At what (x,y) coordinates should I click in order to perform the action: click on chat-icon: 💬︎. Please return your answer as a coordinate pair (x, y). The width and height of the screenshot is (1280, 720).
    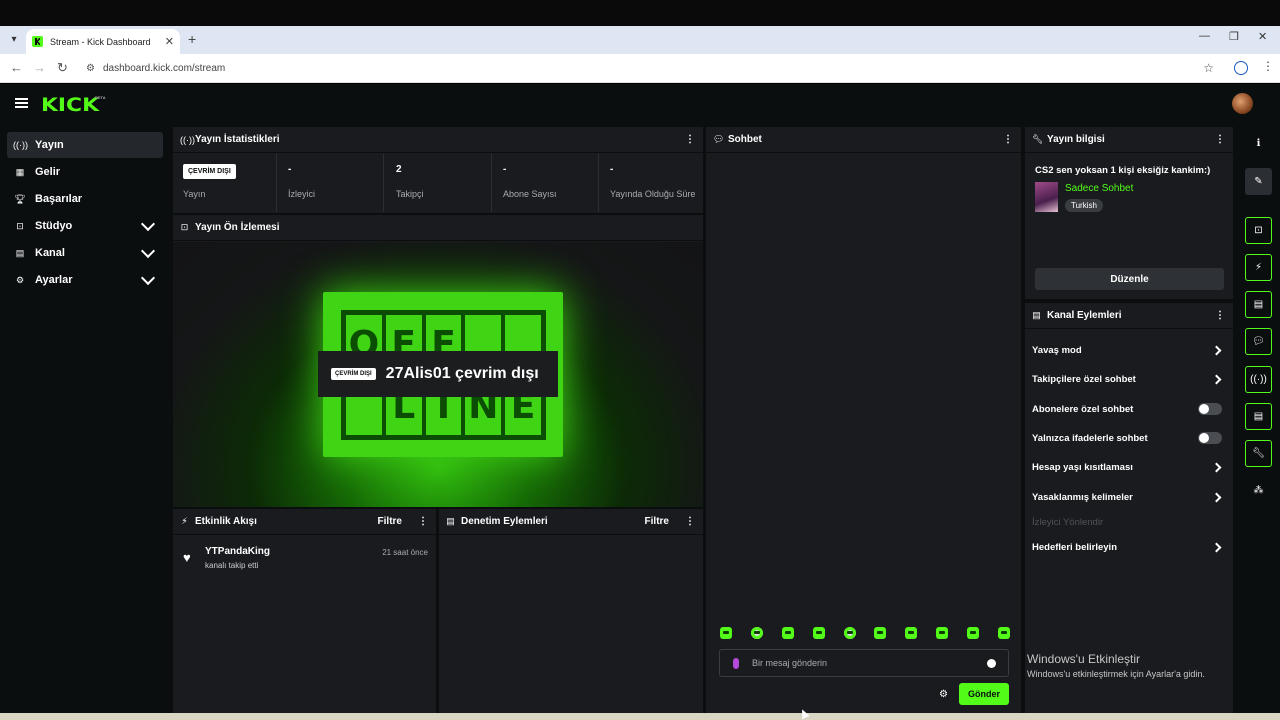
    Looking at the image, I should click on (1258, 341).